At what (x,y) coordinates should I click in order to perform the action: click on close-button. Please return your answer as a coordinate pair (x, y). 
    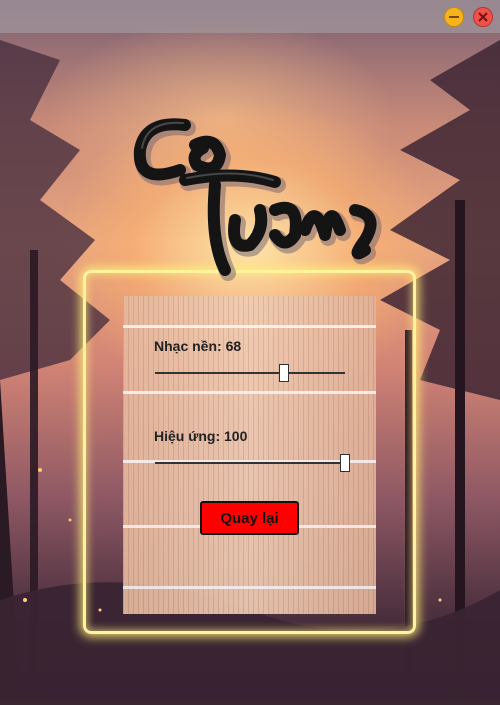
    Looking at the image, I should click on (483, 17).